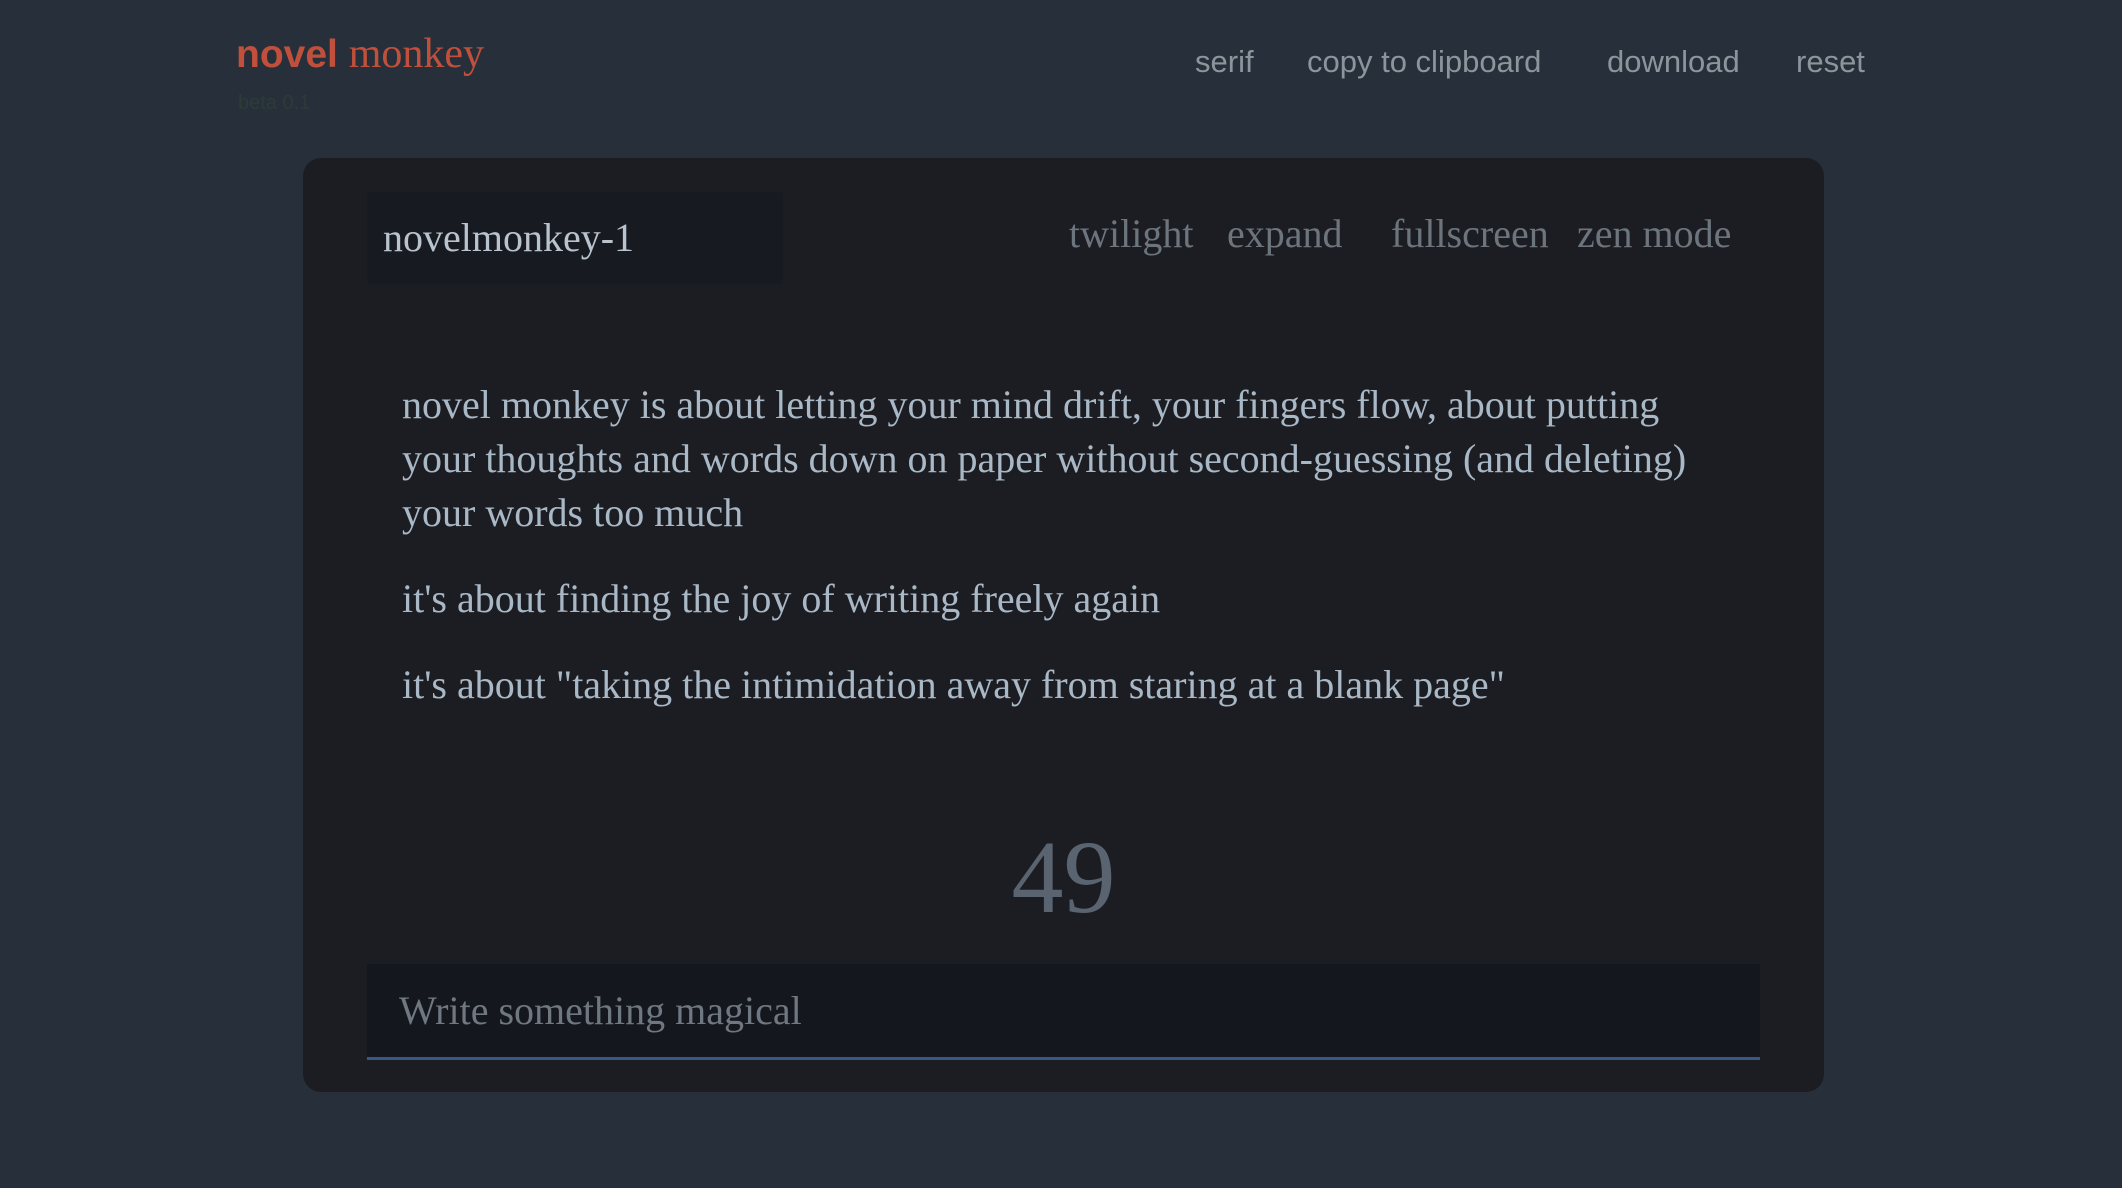 The height and width of the screenshot is (1188, 2122). What do you see at coordinates (274, 103) in the screenshot?
I see `beta-label: beta 0.1` at bounding box center [274, 103].